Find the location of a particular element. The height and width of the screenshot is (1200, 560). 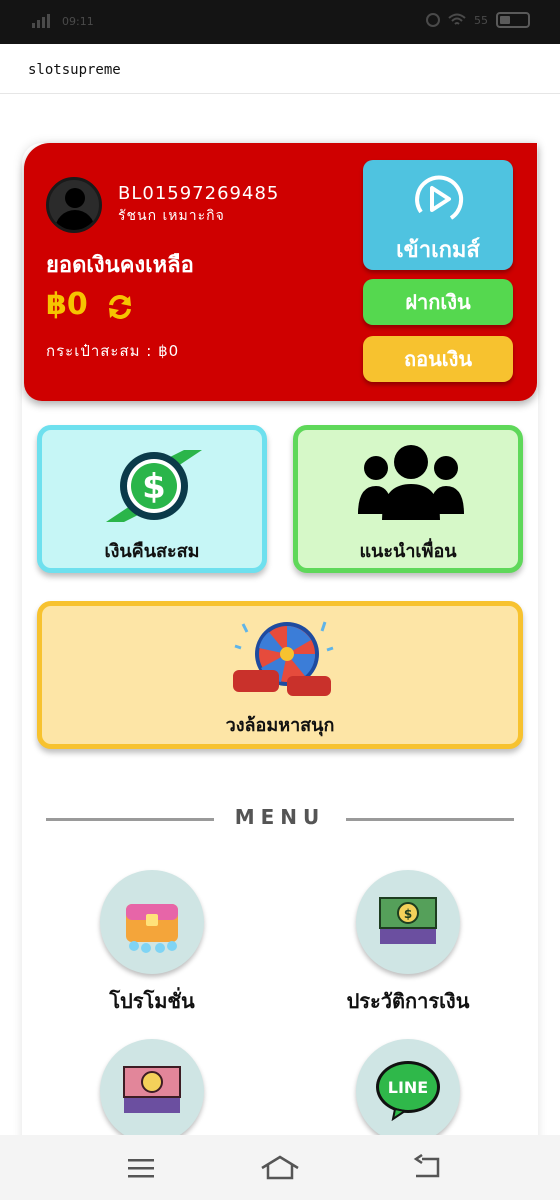

line-icon: LINE is located at coordinates (408, 1091).